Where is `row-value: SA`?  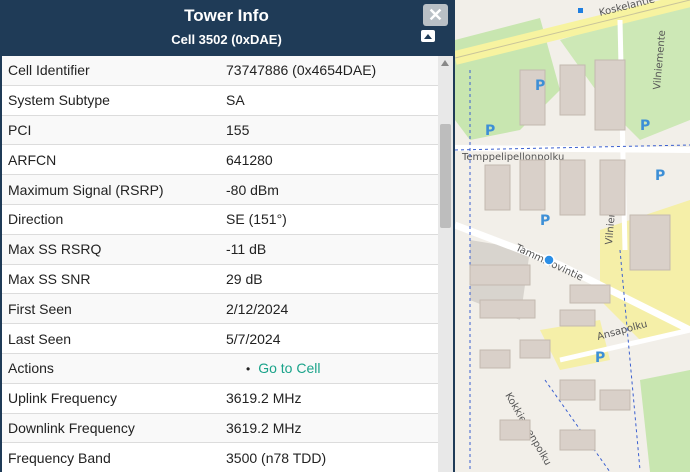 row-value: SA is located at coordinates (235, 100).